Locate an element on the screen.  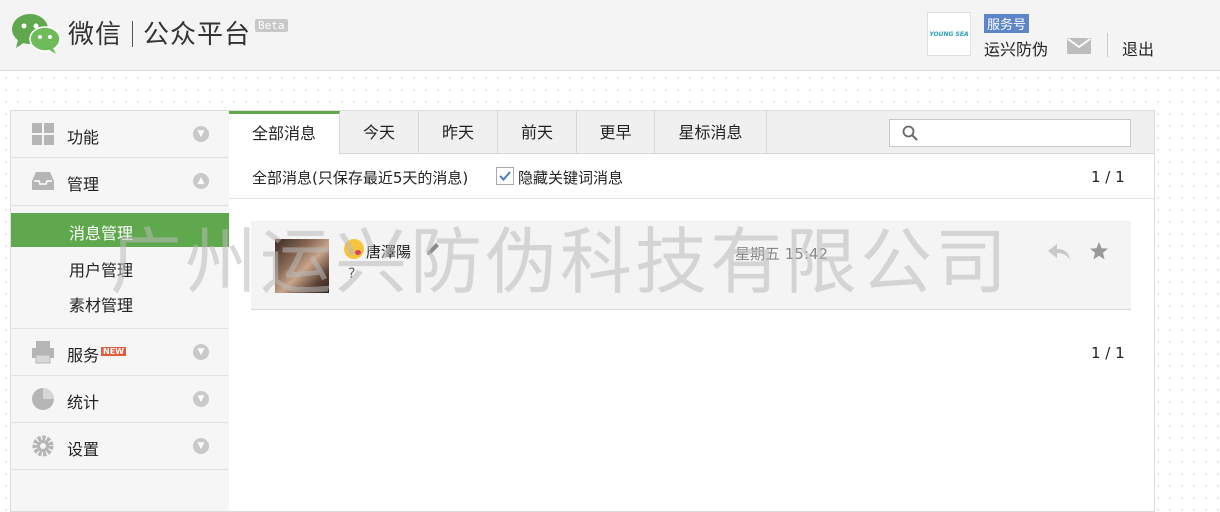
account-name: 运兴防伪 is located at coordinates (1016, 48).